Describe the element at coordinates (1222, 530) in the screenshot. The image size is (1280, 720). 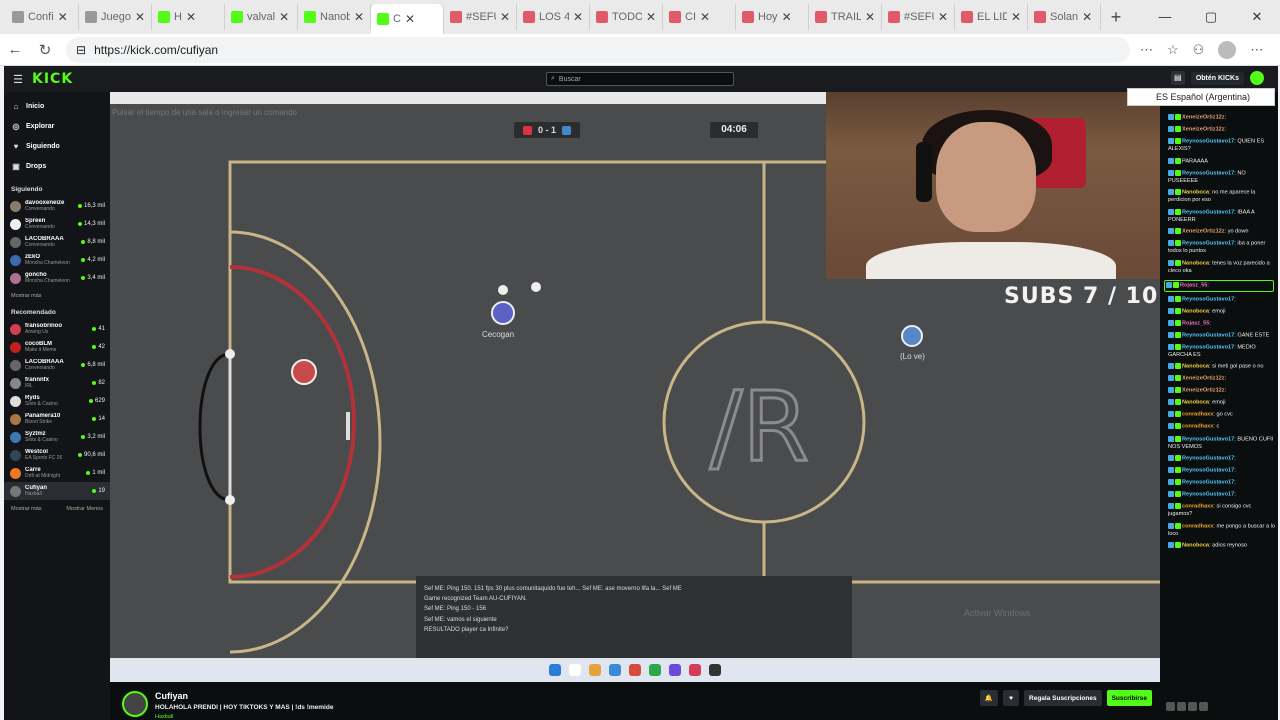
I see `chat-message: conradhaxx: me pongo a buscar a lo loco` at that location.